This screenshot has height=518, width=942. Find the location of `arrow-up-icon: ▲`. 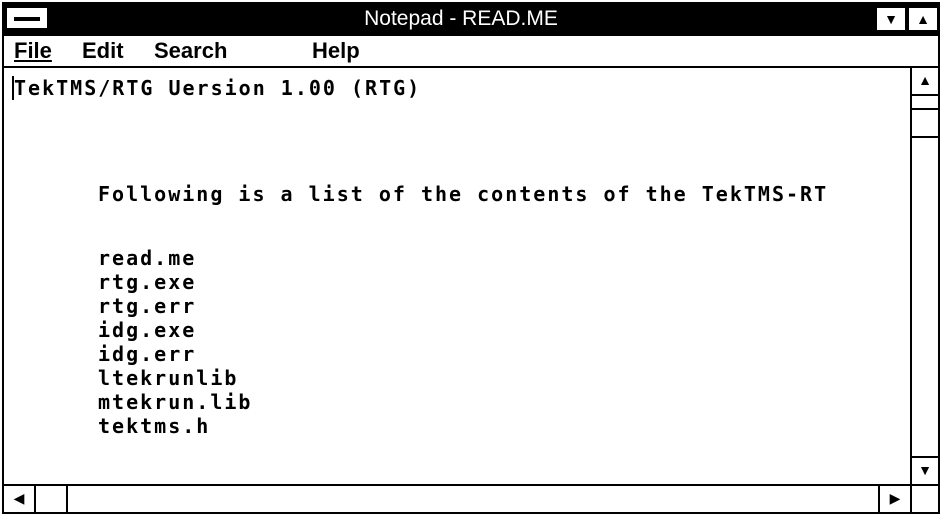

arrow-up-icon: ▲ is located at coordinates (925, 82).